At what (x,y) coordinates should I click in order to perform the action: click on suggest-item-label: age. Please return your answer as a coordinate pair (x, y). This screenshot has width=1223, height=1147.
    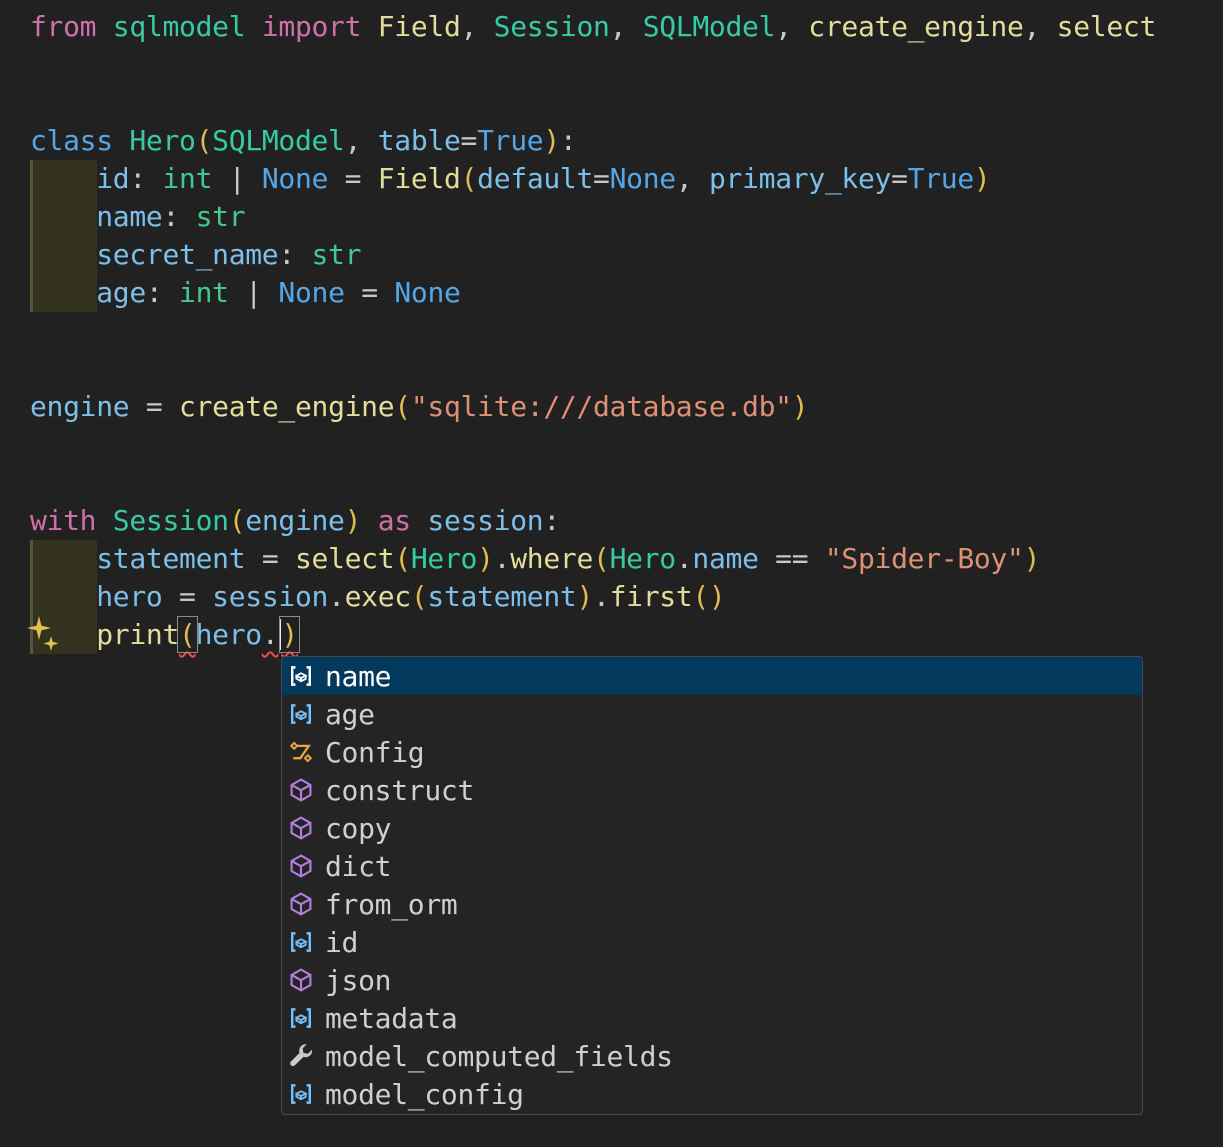
    Looking at the image, I should click on (350, 714).